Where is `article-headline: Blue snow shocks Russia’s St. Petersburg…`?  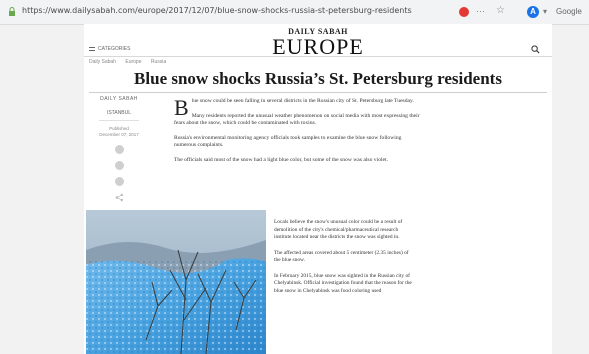
article-headline: Blue snow shocks Russia’s St. Petersburg… is located at coordinates (318, 78).